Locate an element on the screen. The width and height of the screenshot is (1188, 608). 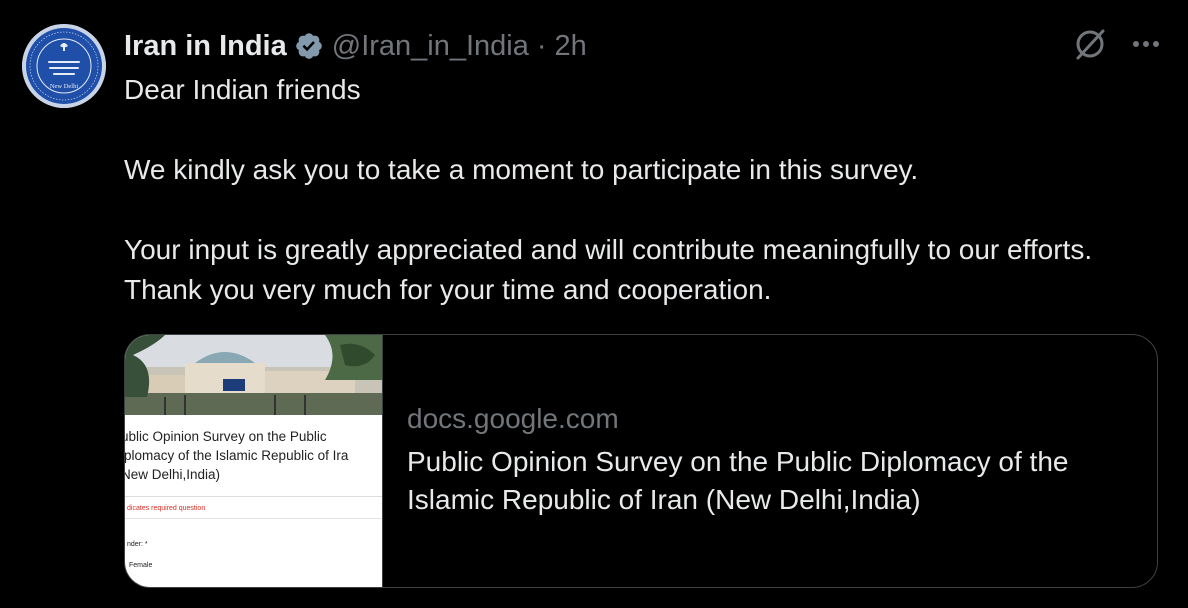
form-preview-option: Female is located at coordinates (141, 565).